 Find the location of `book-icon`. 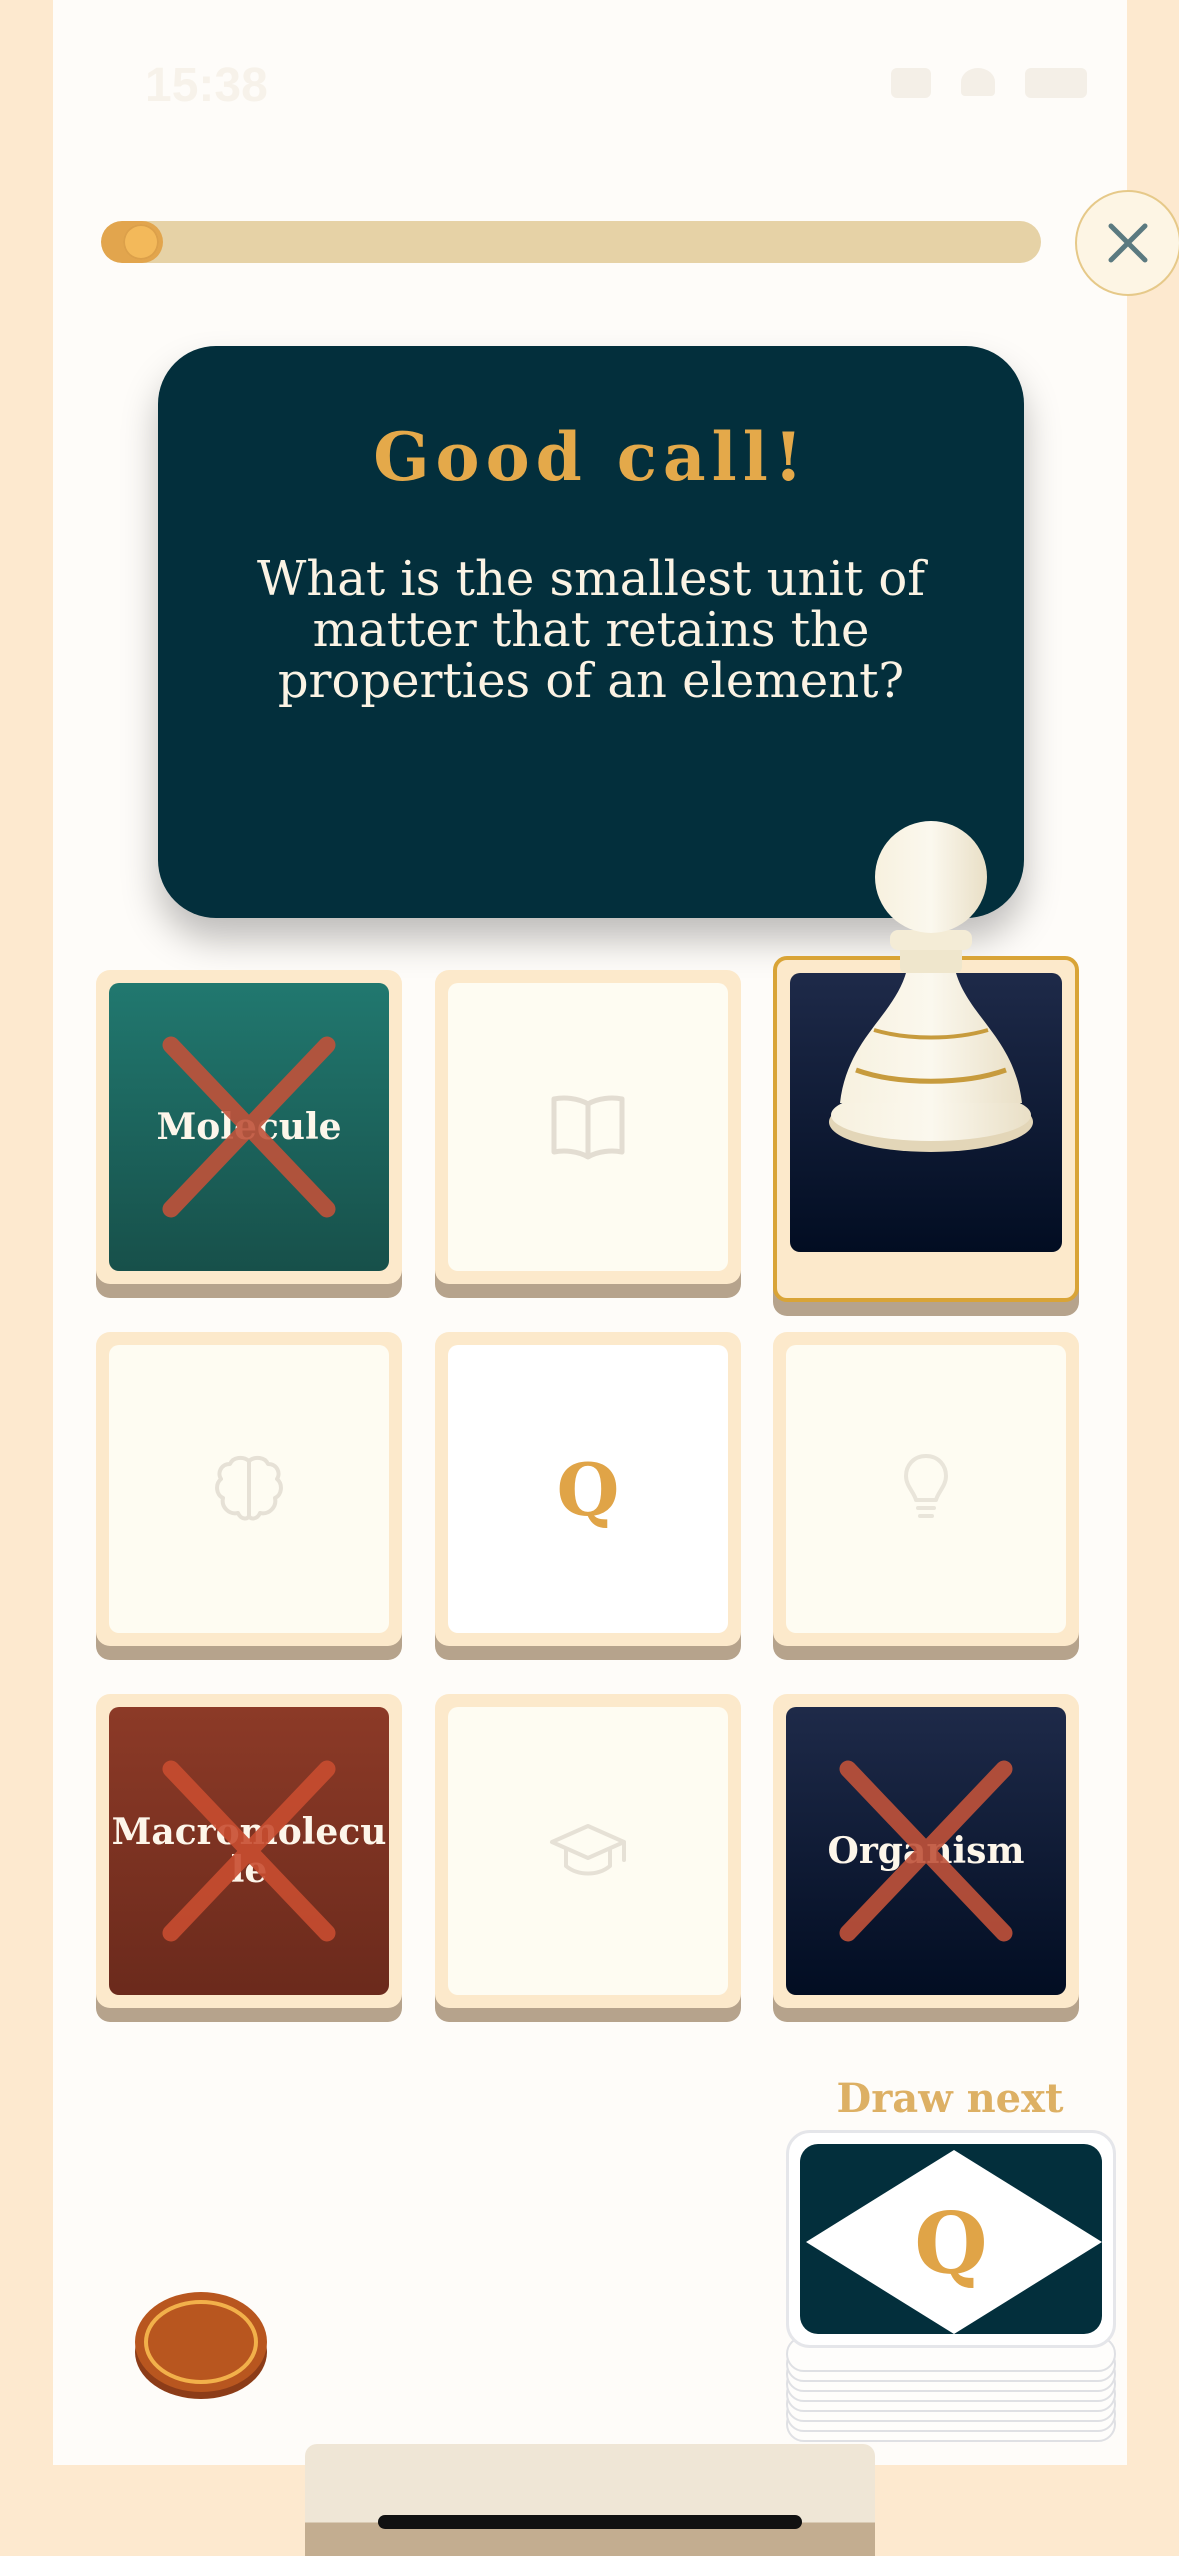

book-icon is located at coordinates (588, 1127).